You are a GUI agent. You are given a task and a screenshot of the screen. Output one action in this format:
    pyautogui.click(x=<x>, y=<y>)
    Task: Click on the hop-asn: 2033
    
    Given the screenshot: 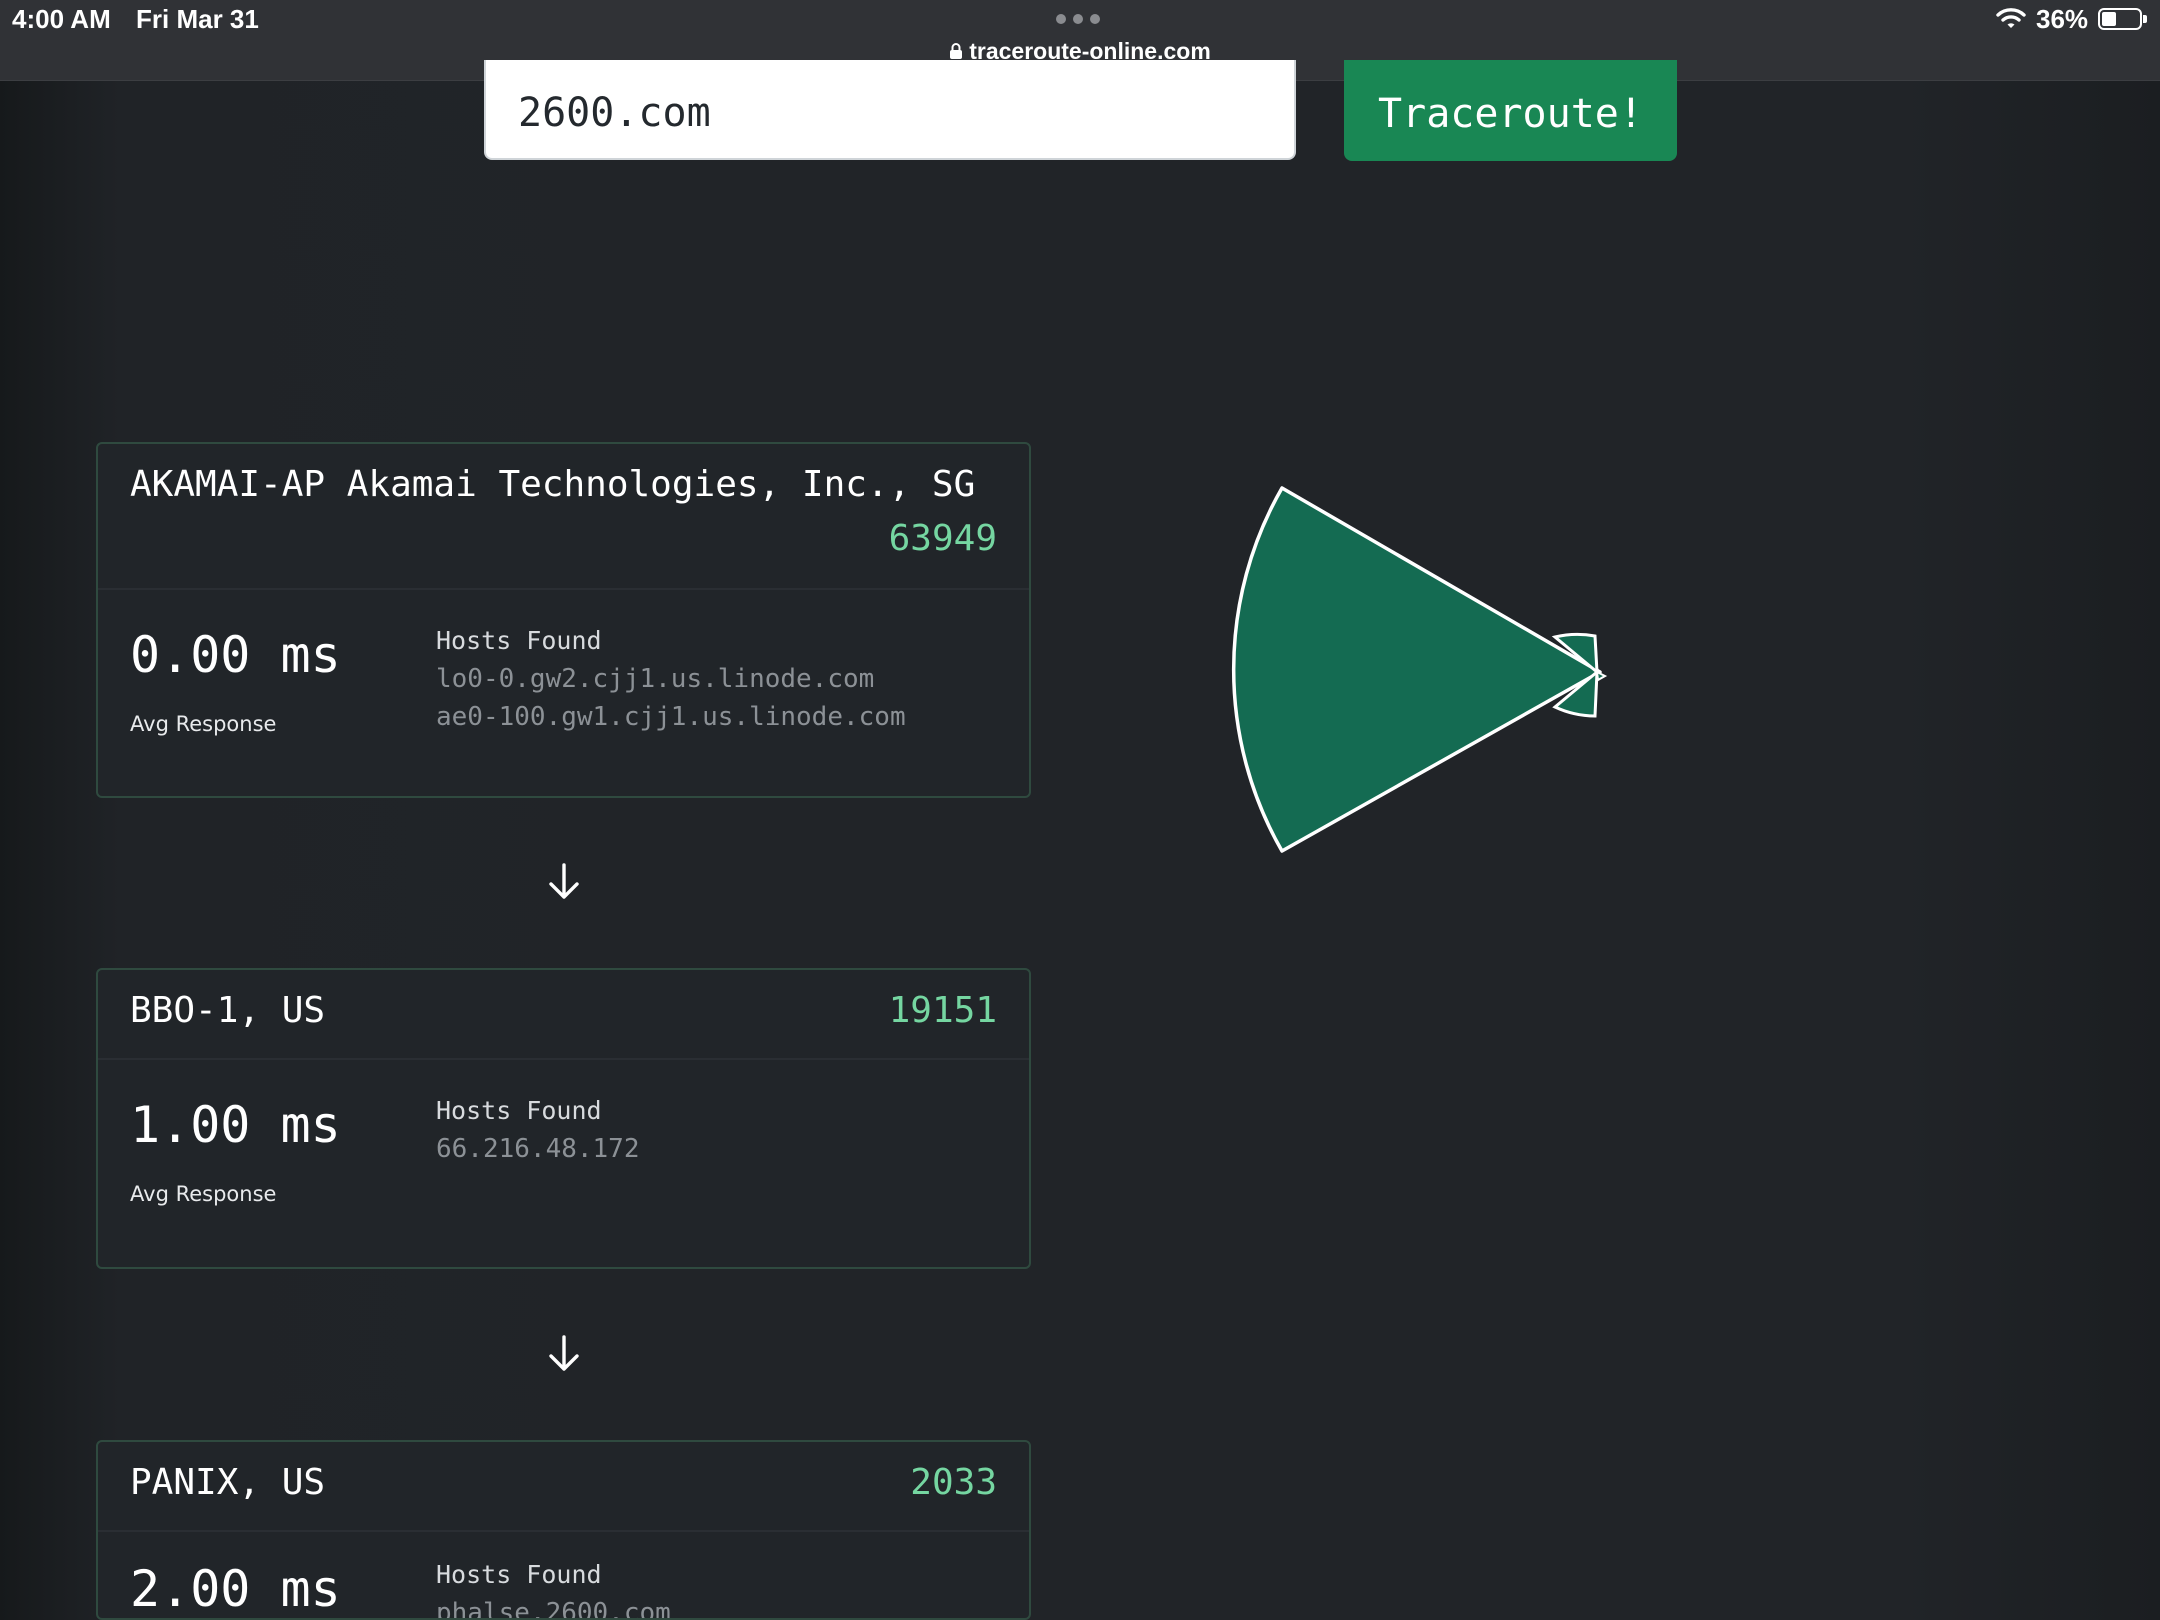 What is the action you would take?
    pyautogui.click(x=953, y=1482)
    